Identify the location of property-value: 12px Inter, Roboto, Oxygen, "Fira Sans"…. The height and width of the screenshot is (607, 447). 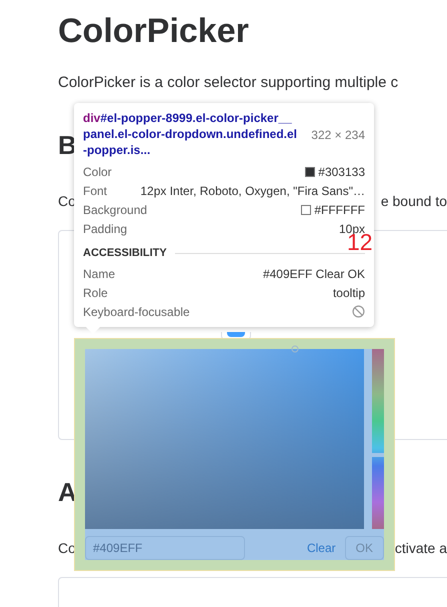
(252, 191).